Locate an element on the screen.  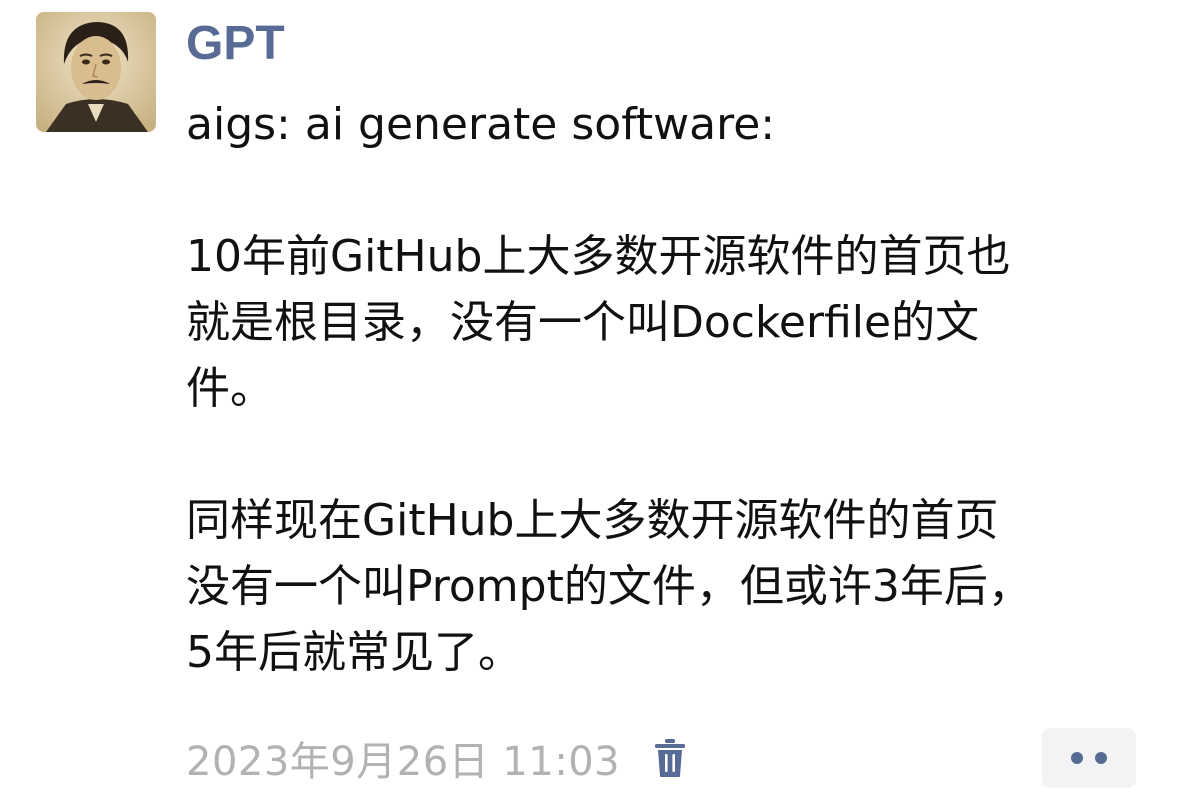
avatar is located at coordinates (96, 72).